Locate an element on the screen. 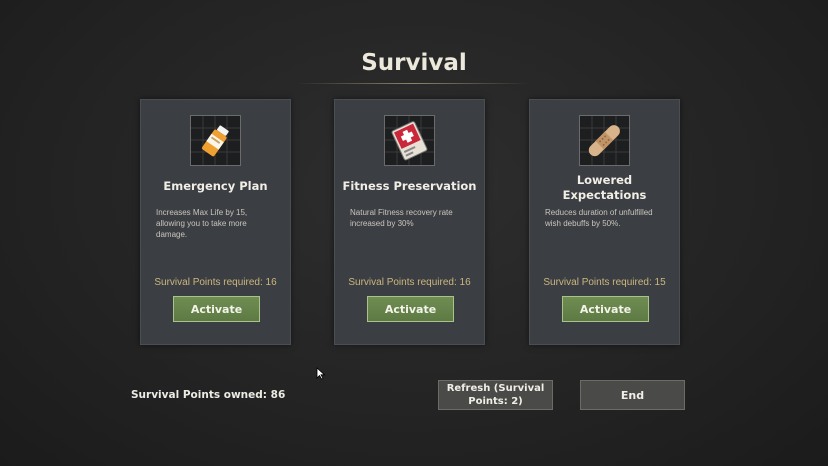  mouse-cursor-icon is located at coordinates (321, 373).